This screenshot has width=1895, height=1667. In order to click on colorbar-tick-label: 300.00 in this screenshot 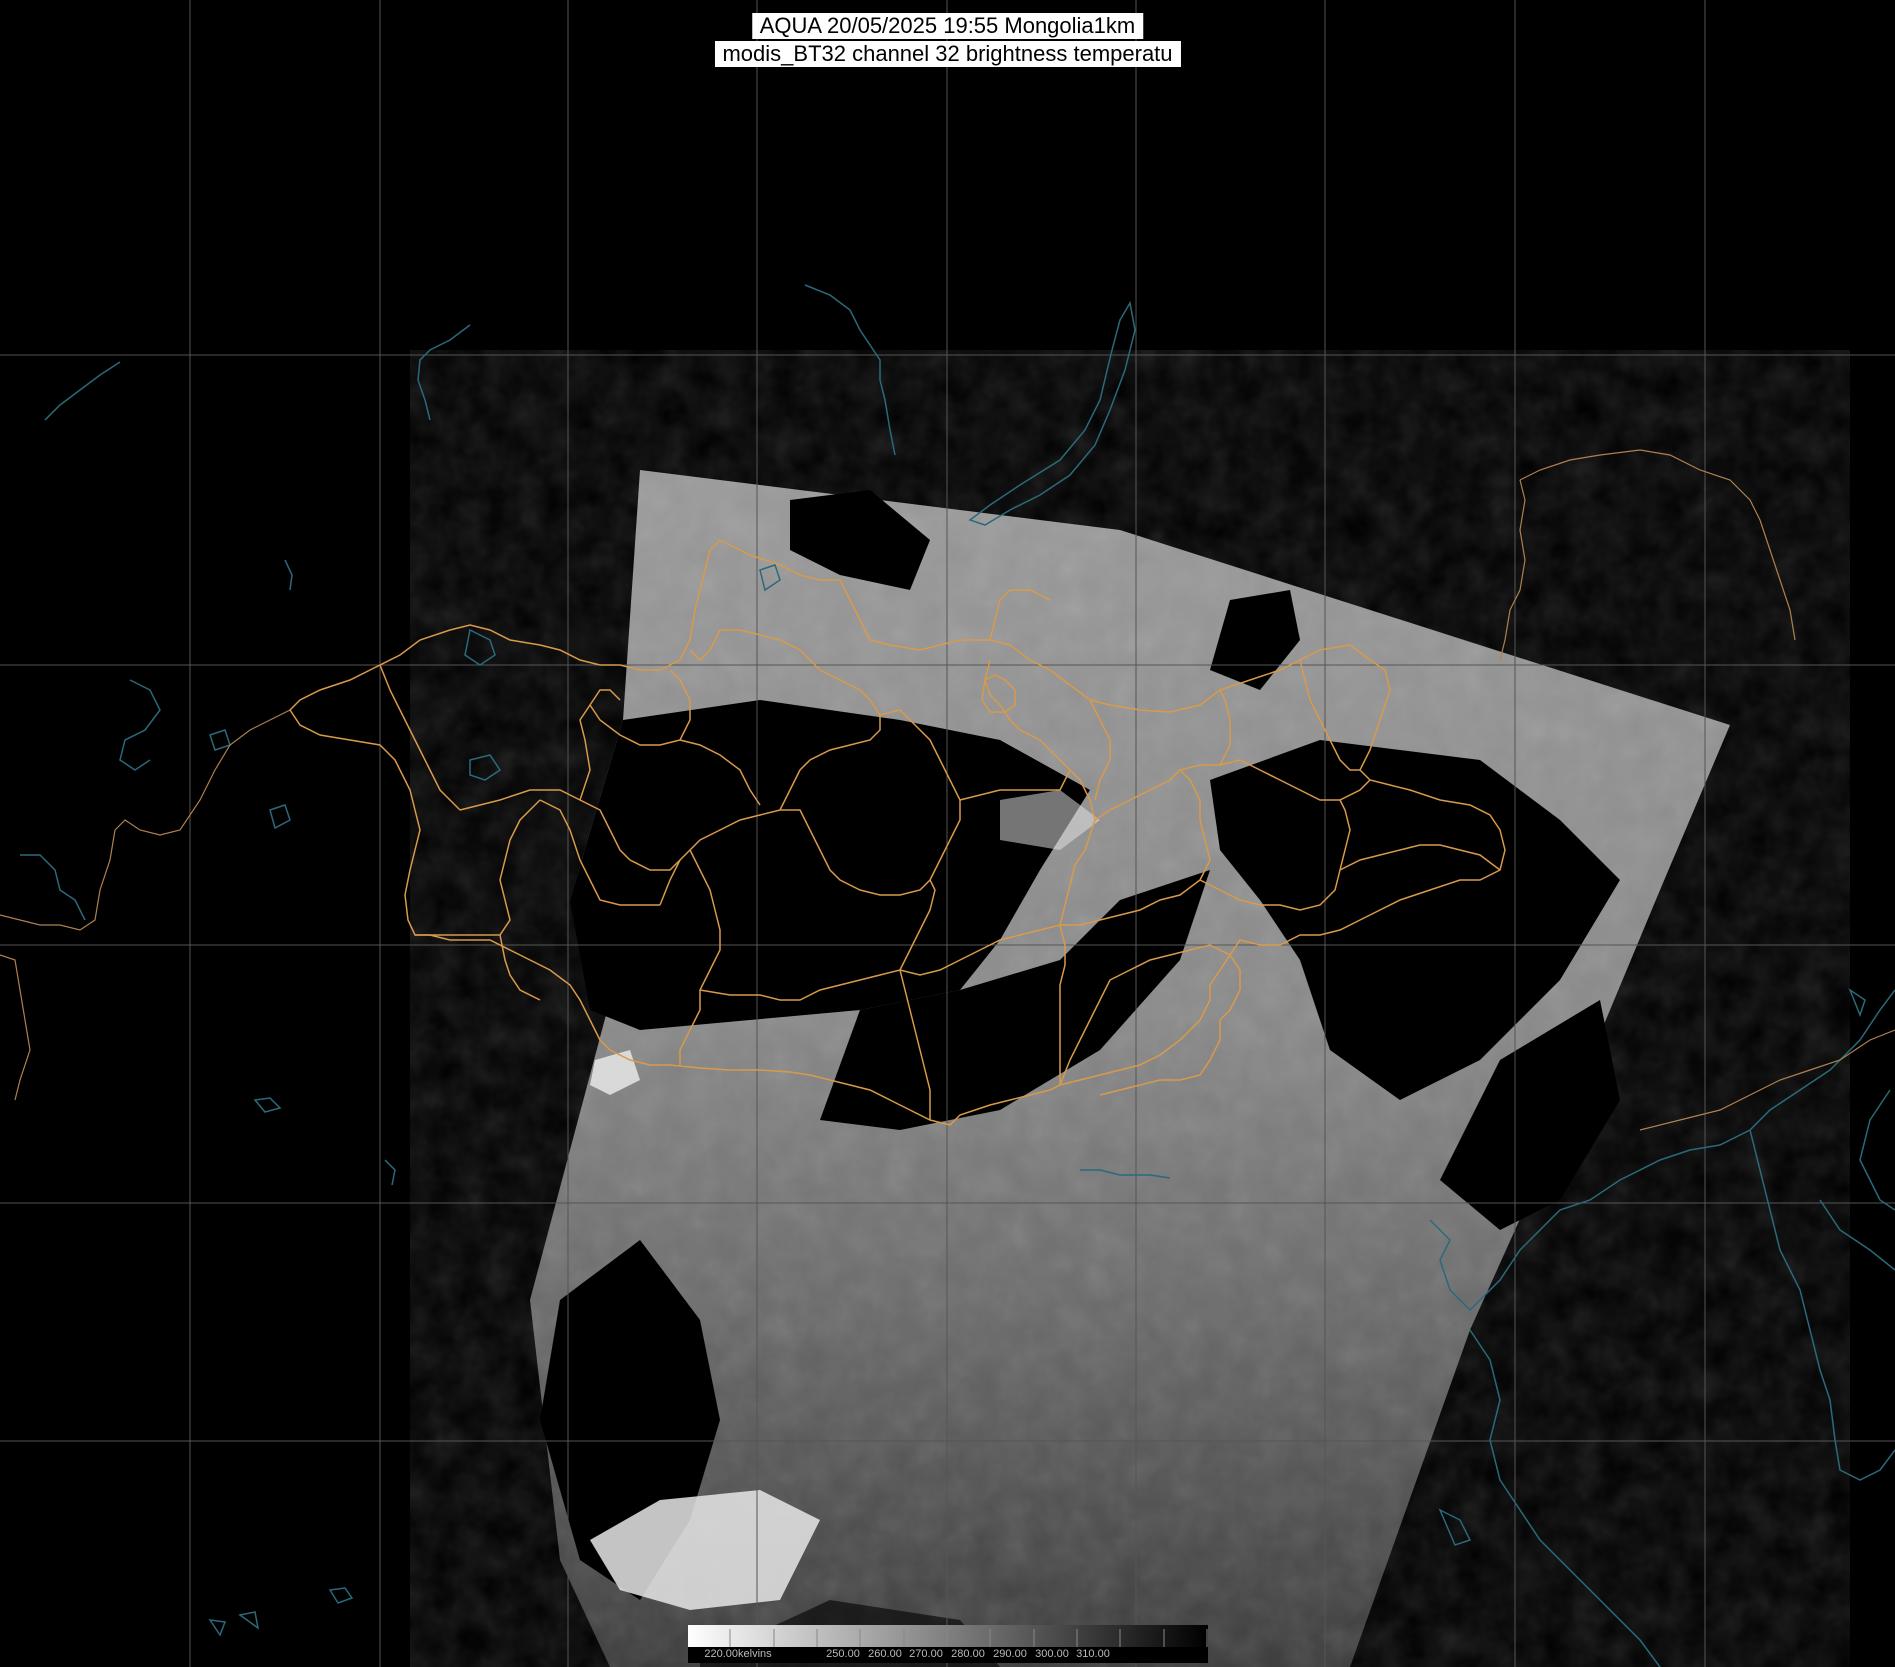, I will do `click(1052, 1654)`.